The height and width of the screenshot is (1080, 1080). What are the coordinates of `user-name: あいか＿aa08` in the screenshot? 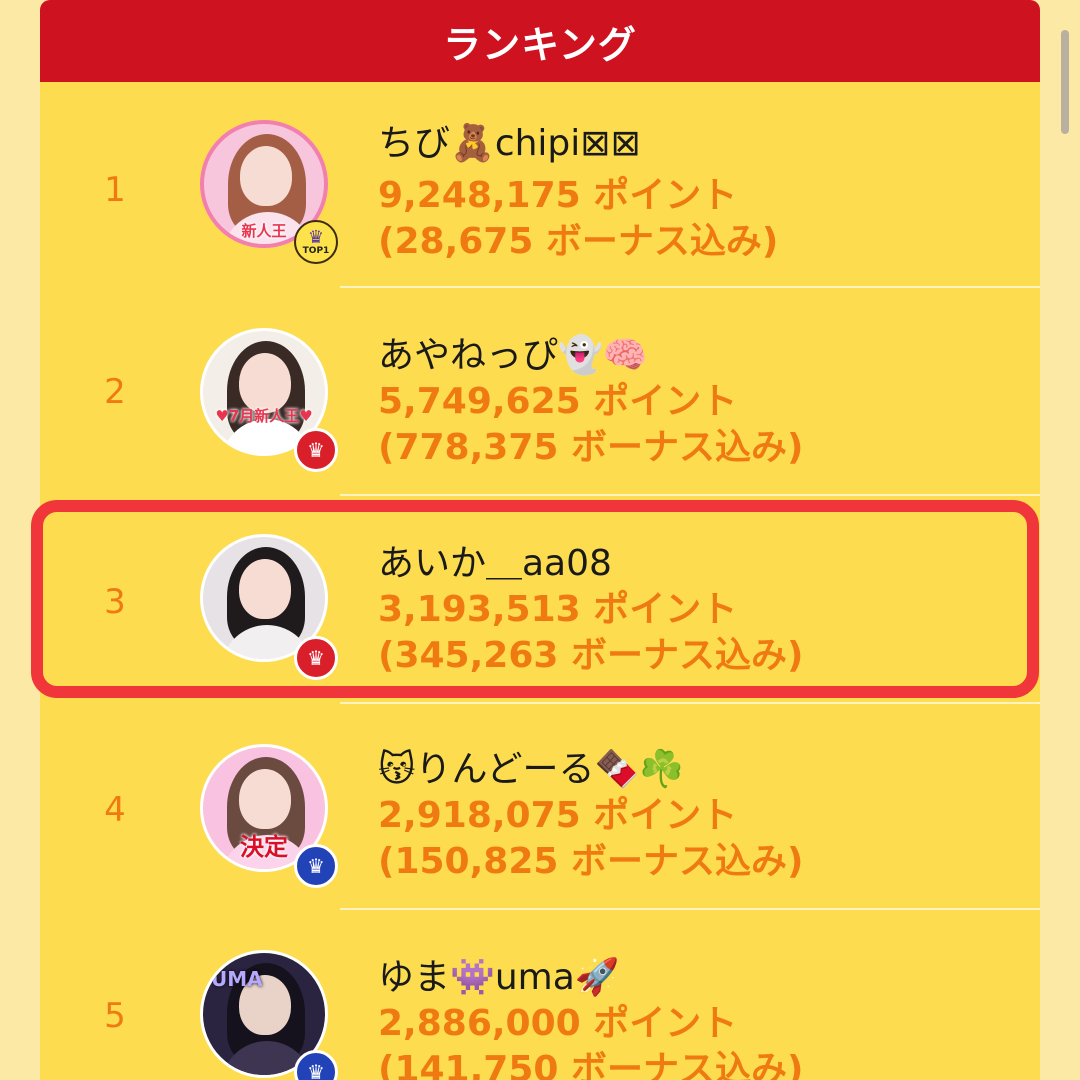 It's located at (495, 560).